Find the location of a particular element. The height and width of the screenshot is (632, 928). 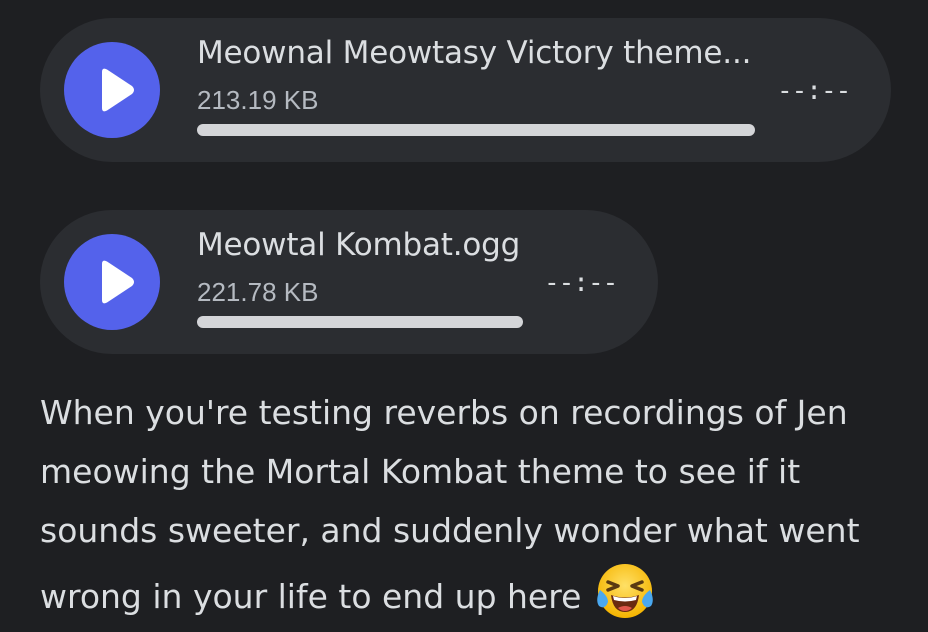

face-with-tears-of-joy-icon is located at coordinates (625, 591).